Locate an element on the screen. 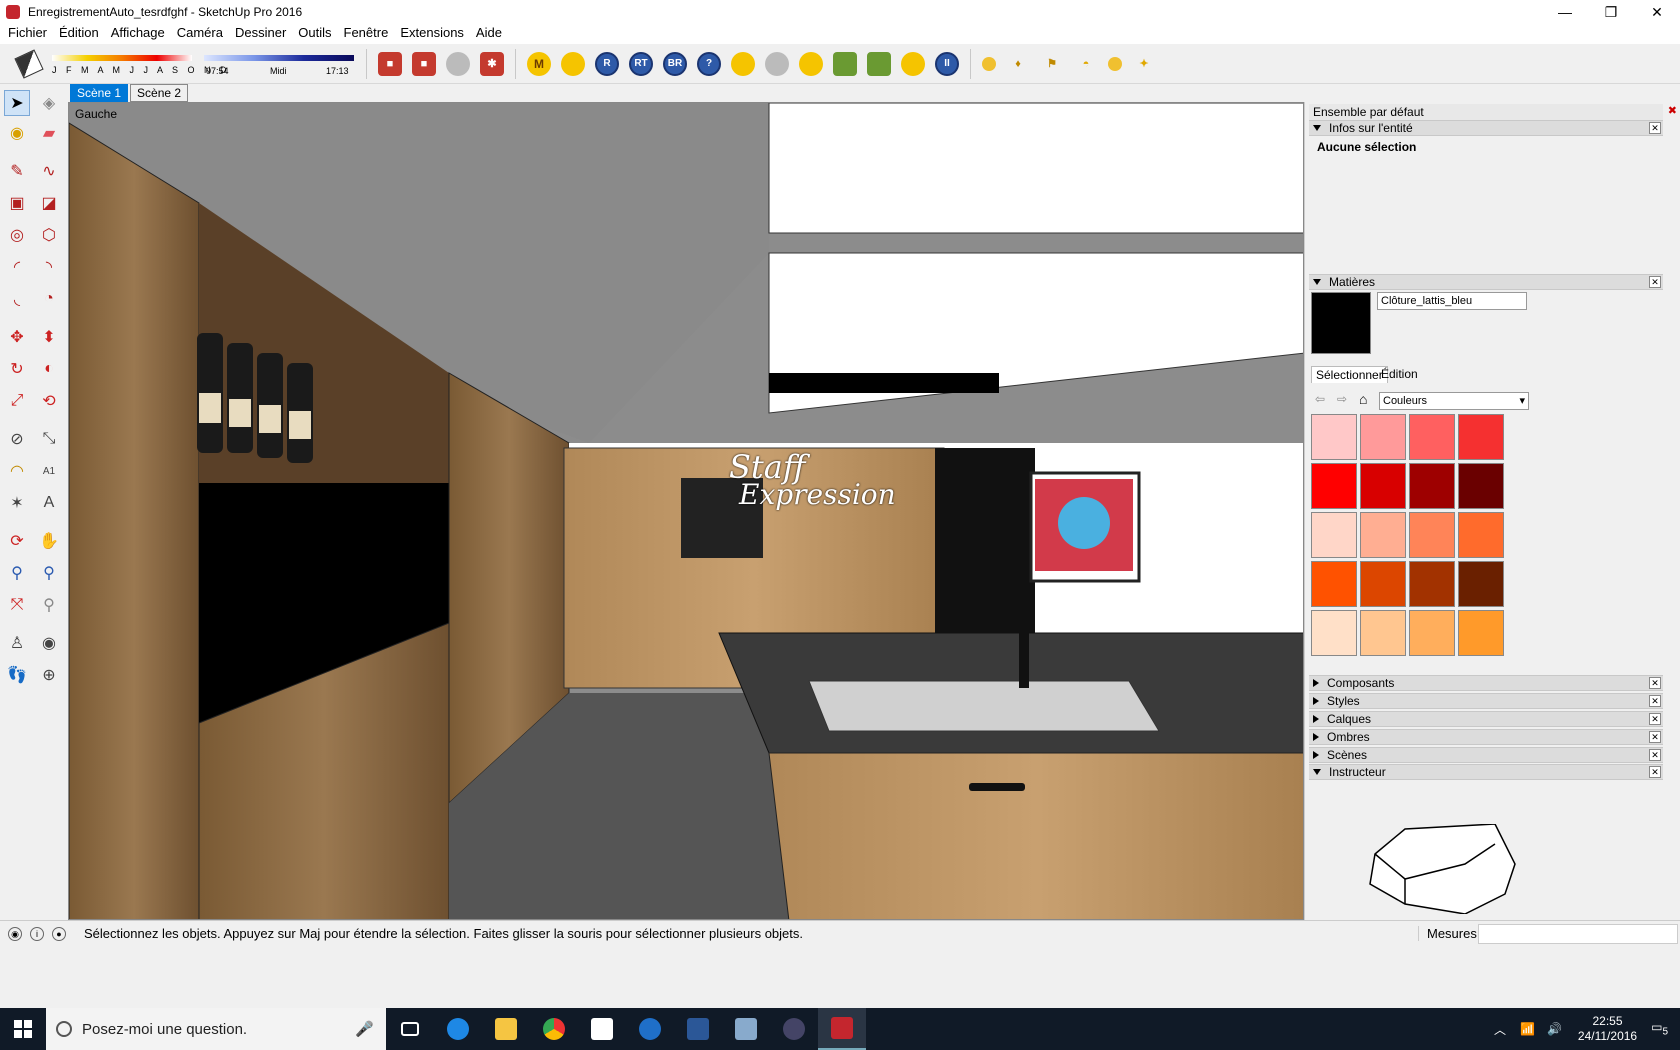  freehand-tool-icon: ∿ is located at coordinates (49, 171).